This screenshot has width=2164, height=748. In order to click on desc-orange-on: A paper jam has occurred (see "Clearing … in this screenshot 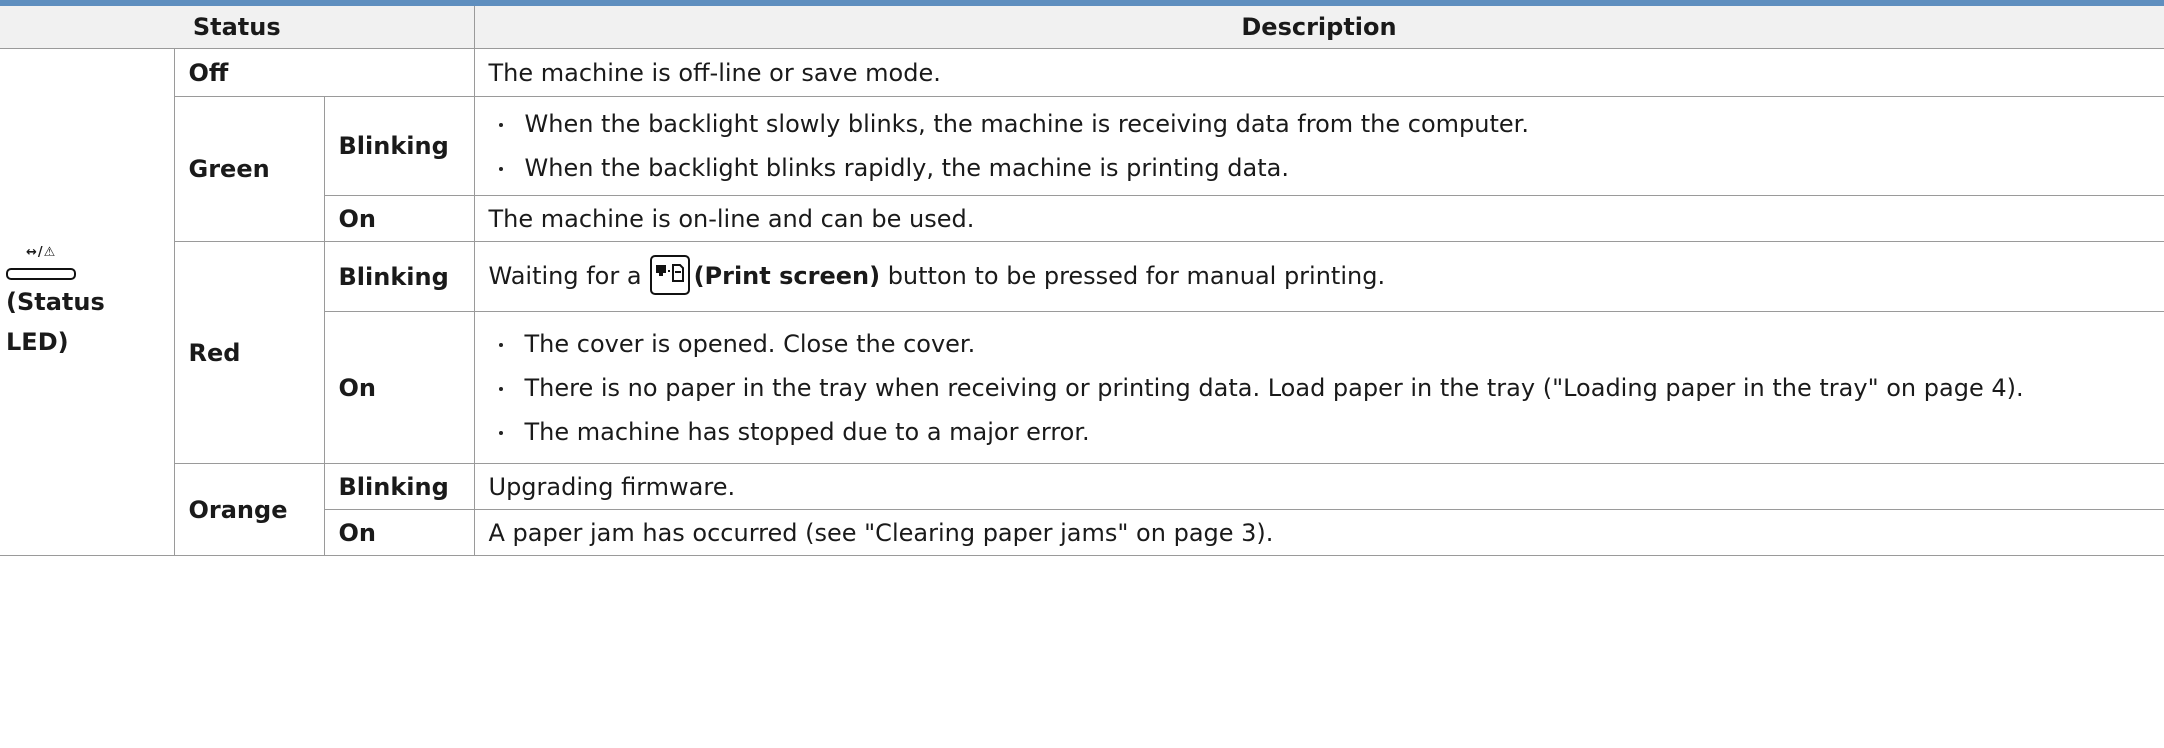, I will do `click(1318, 532)`.